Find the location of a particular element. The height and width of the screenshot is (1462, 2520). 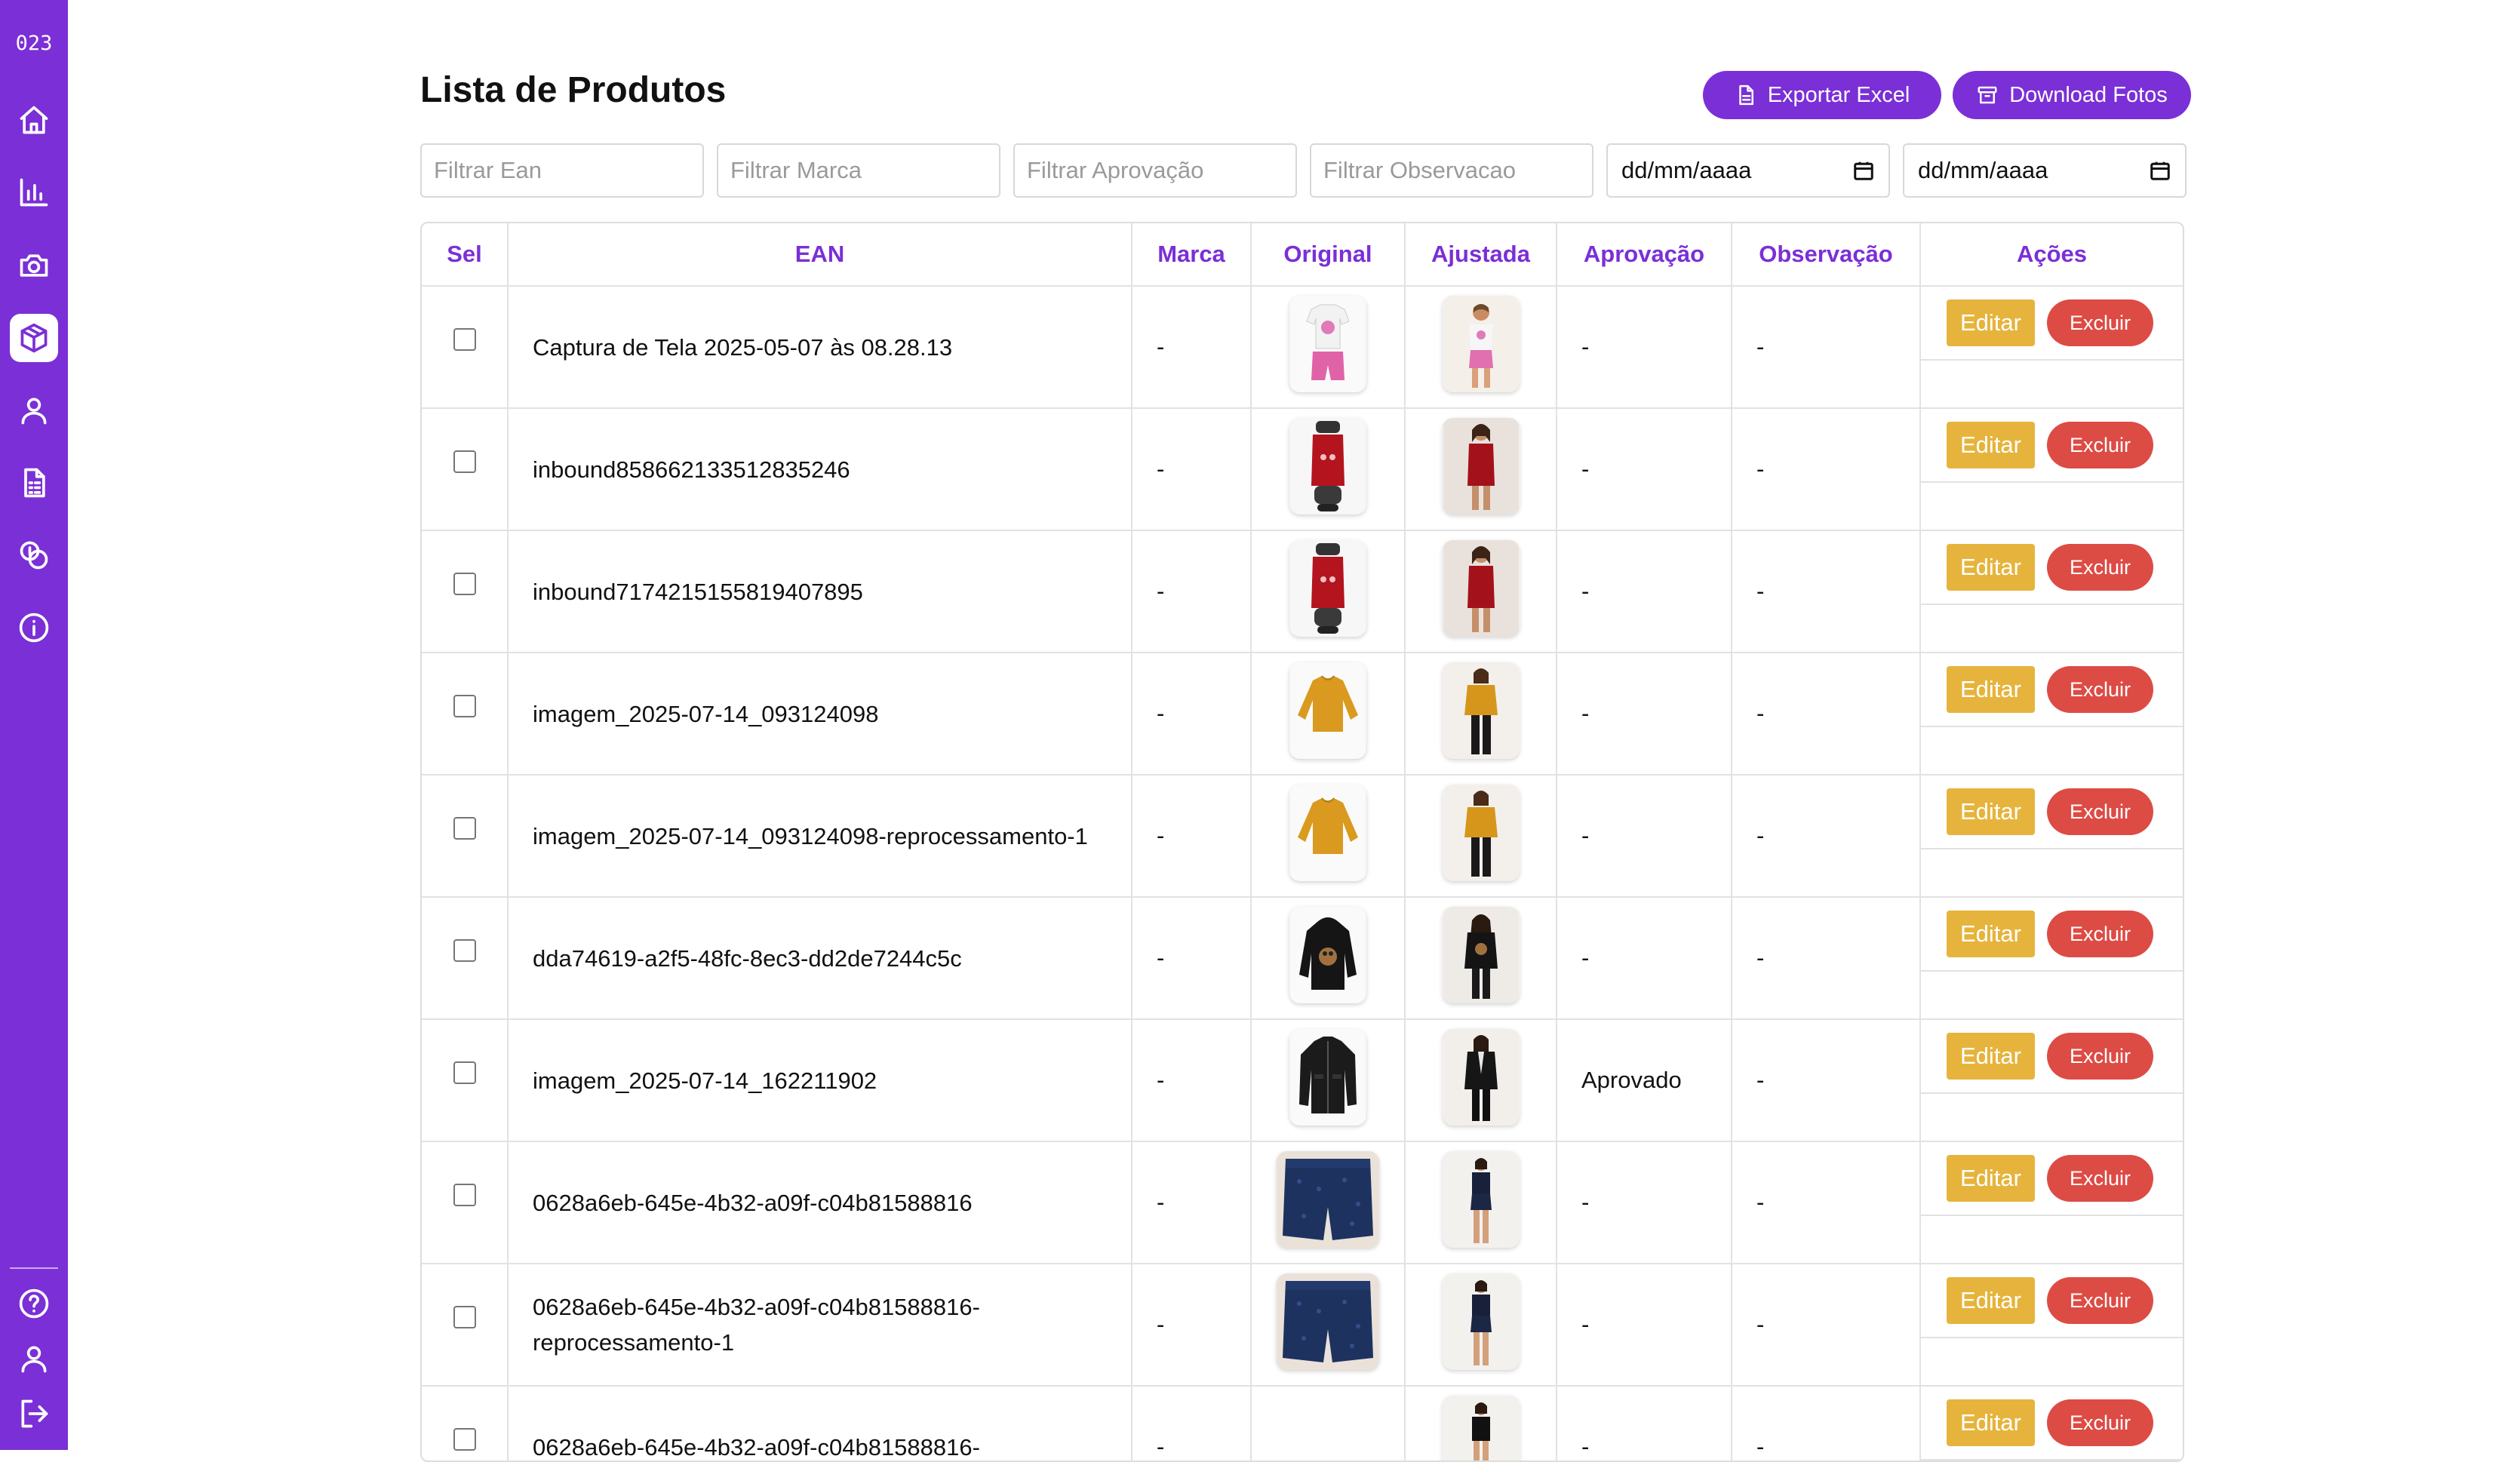

observacao-filter-input is located at coordinates (1451, 170).